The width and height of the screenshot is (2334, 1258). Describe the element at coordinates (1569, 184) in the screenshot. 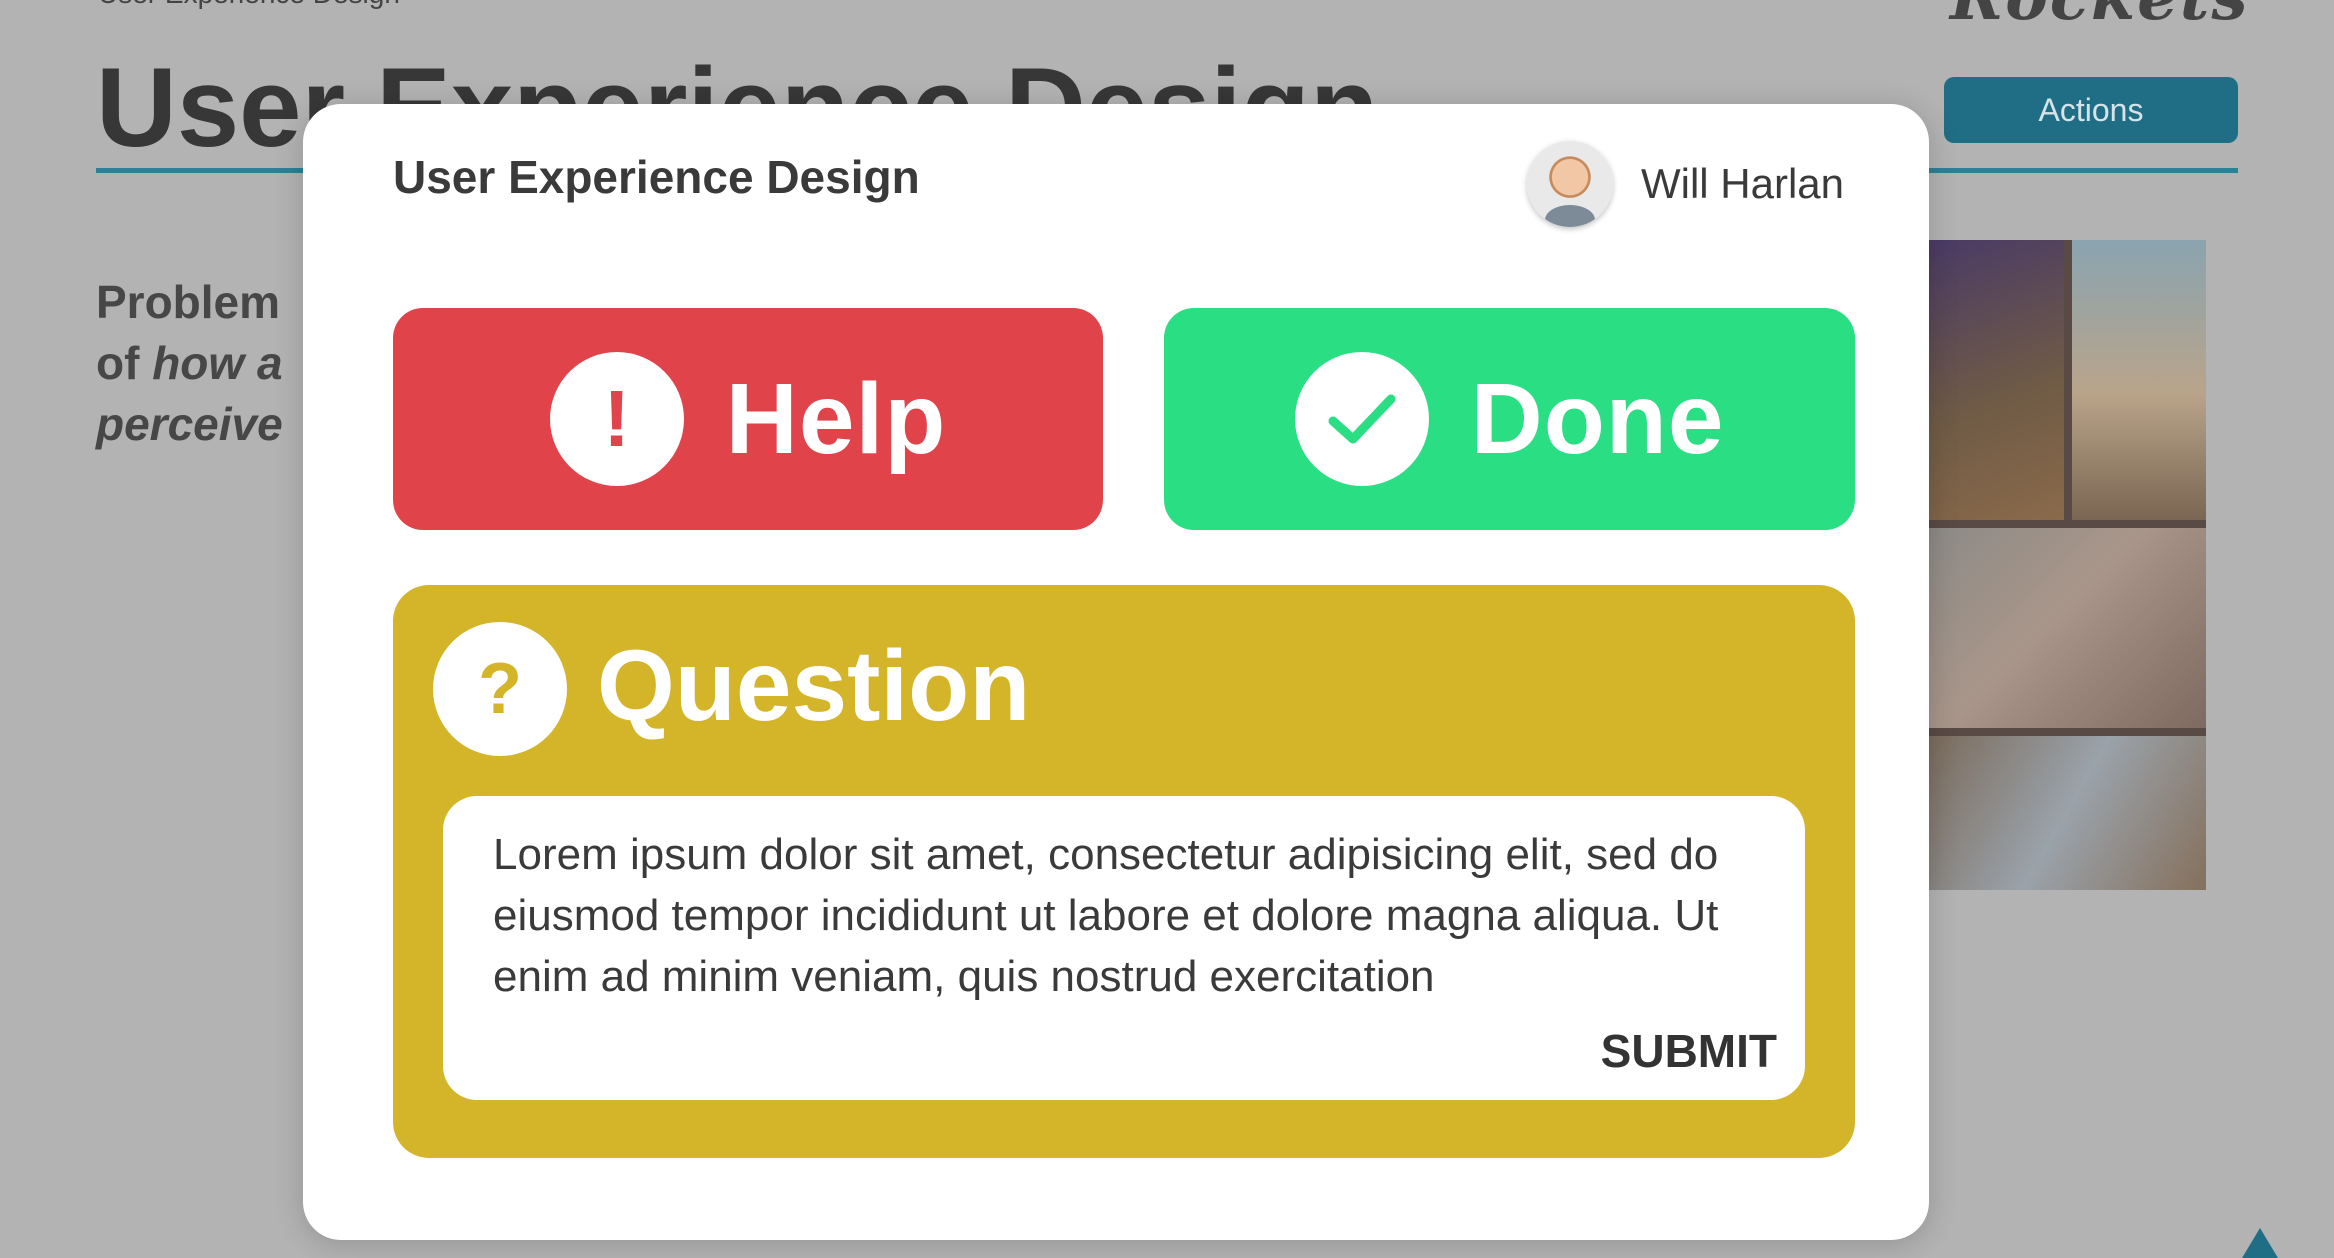

I see `avatar` at that location.